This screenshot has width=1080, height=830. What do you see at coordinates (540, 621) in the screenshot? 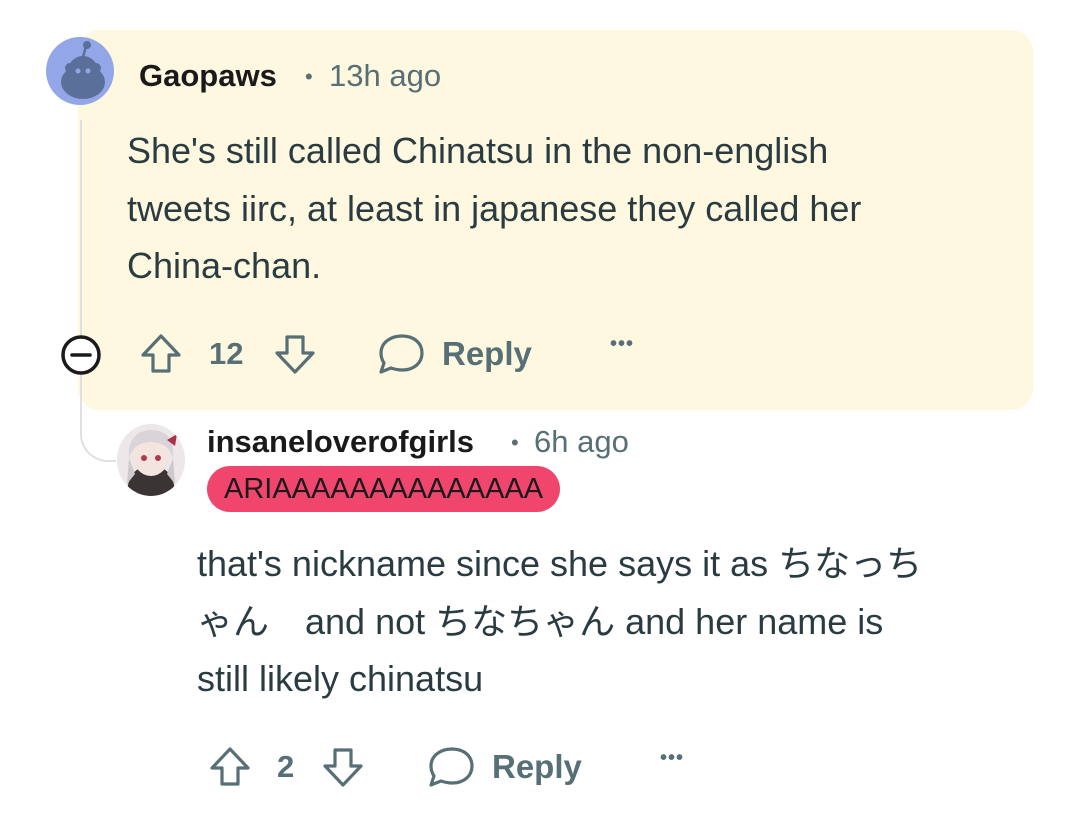
I see `comment-body-line: ゃん and not ちなちゃん and her name is` at bounding box center [540, 621].